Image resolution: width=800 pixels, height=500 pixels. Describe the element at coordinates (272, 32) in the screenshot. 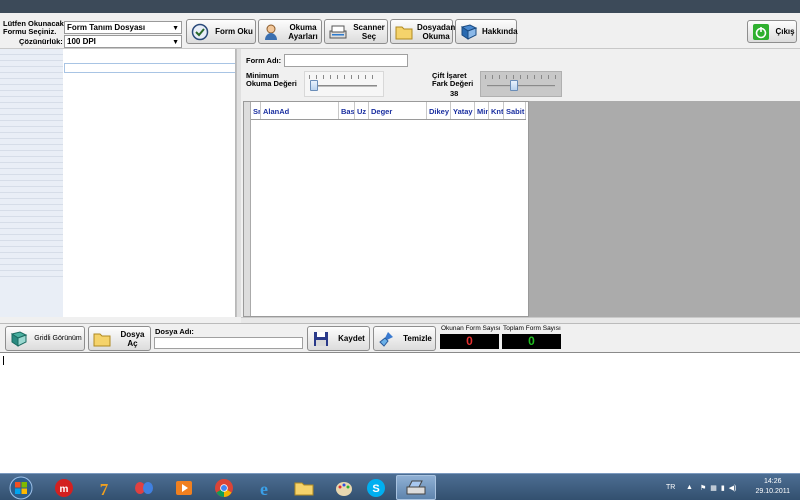

I see `user-settings-icon` at that location.